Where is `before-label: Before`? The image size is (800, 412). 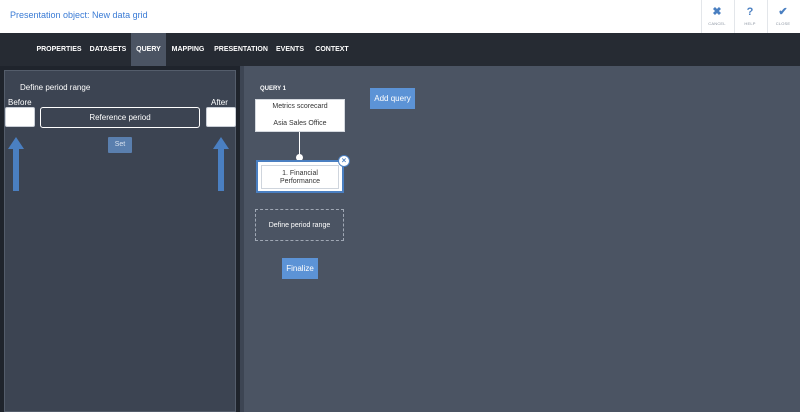 before-label: Before is located at coordinates (20, 102).